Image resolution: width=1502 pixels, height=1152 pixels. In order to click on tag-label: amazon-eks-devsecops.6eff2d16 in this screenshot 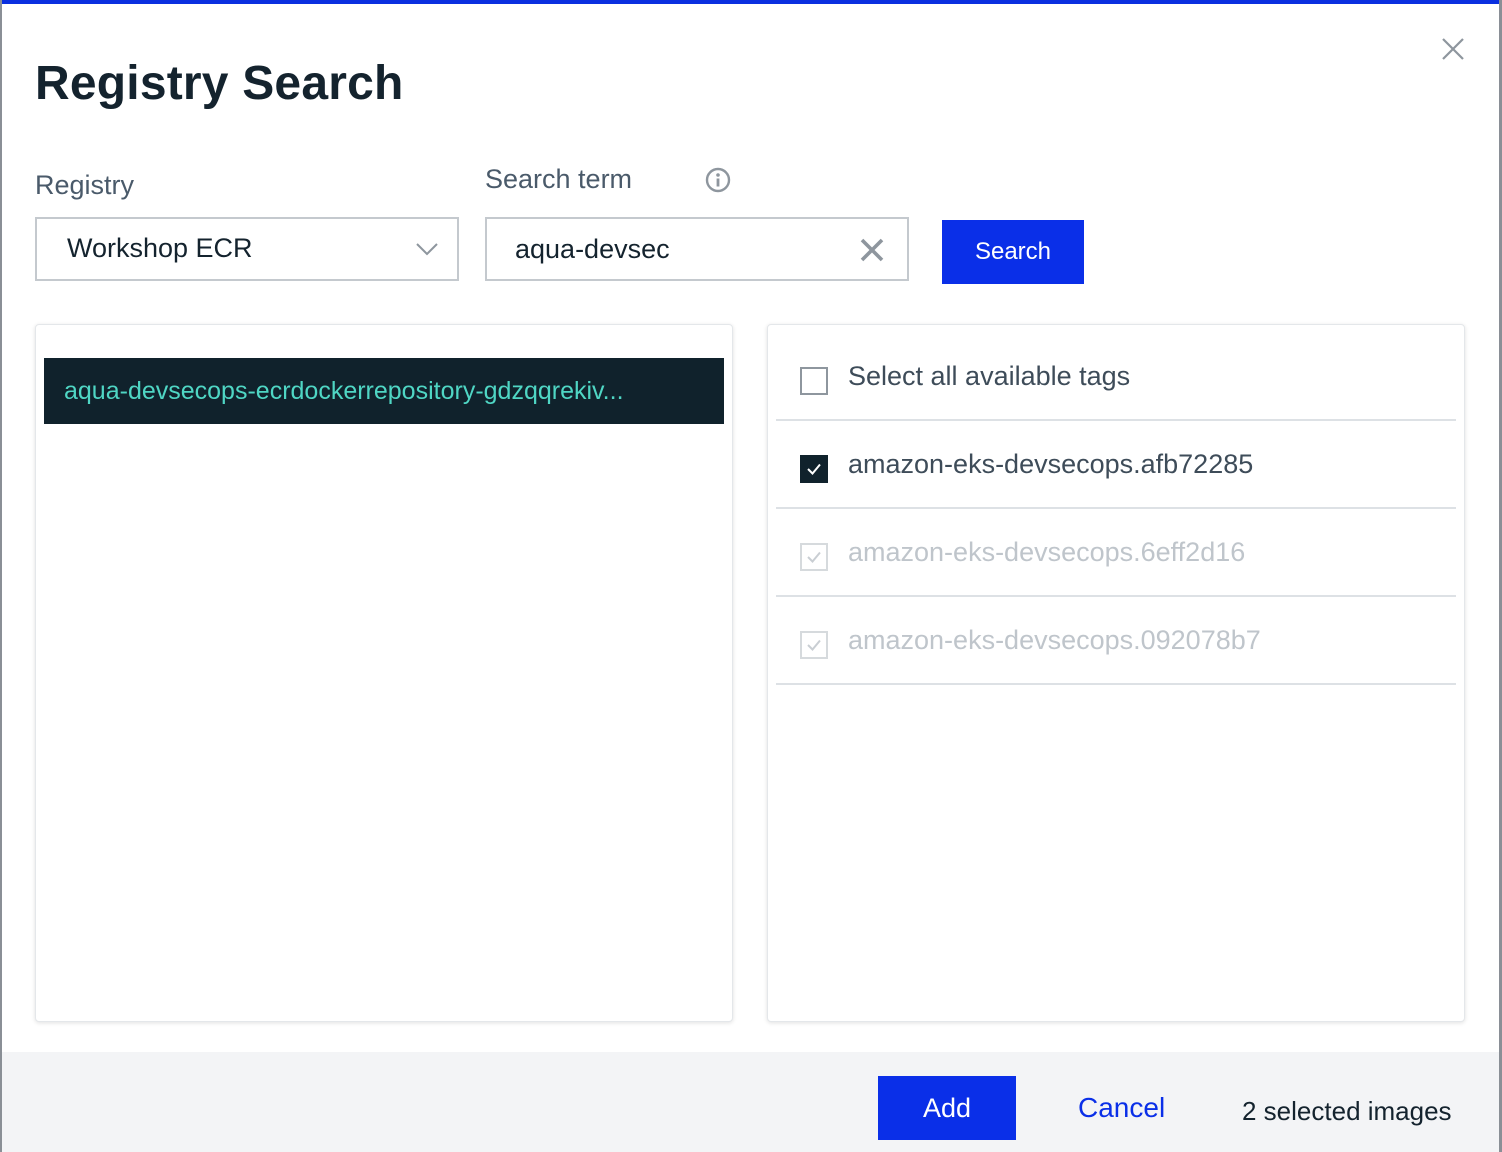, I will do `click(1047, 552)`.